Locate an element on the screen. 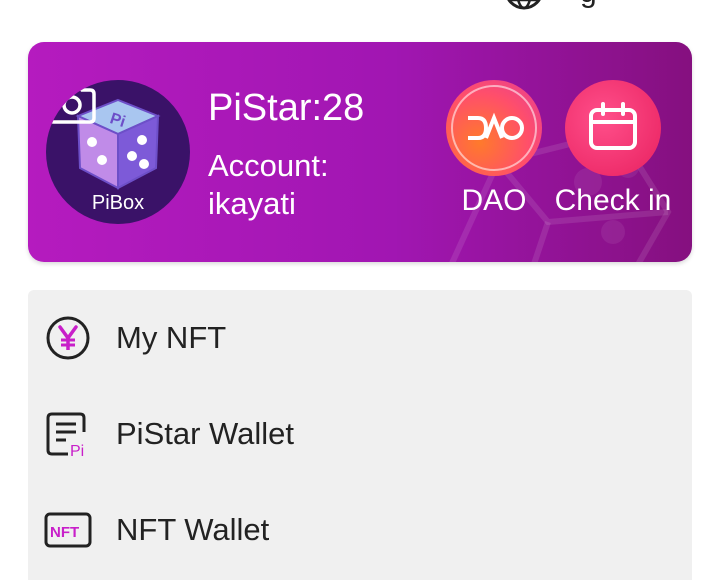  dao-icon is located at coordinates (494, 128).